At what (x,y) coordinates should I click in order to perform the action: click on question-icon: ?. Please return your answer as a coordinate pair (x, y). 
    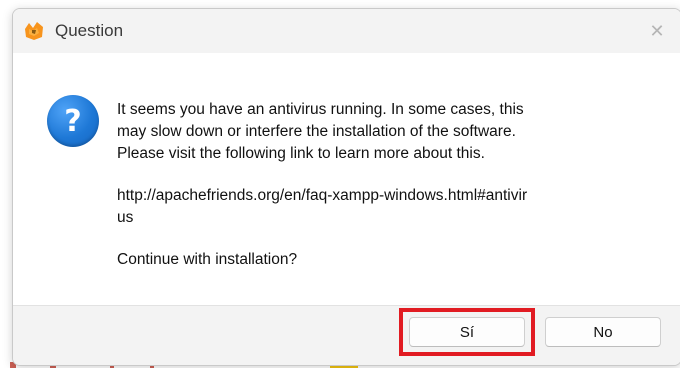
    Looking at the image, I should click on (73, 121).